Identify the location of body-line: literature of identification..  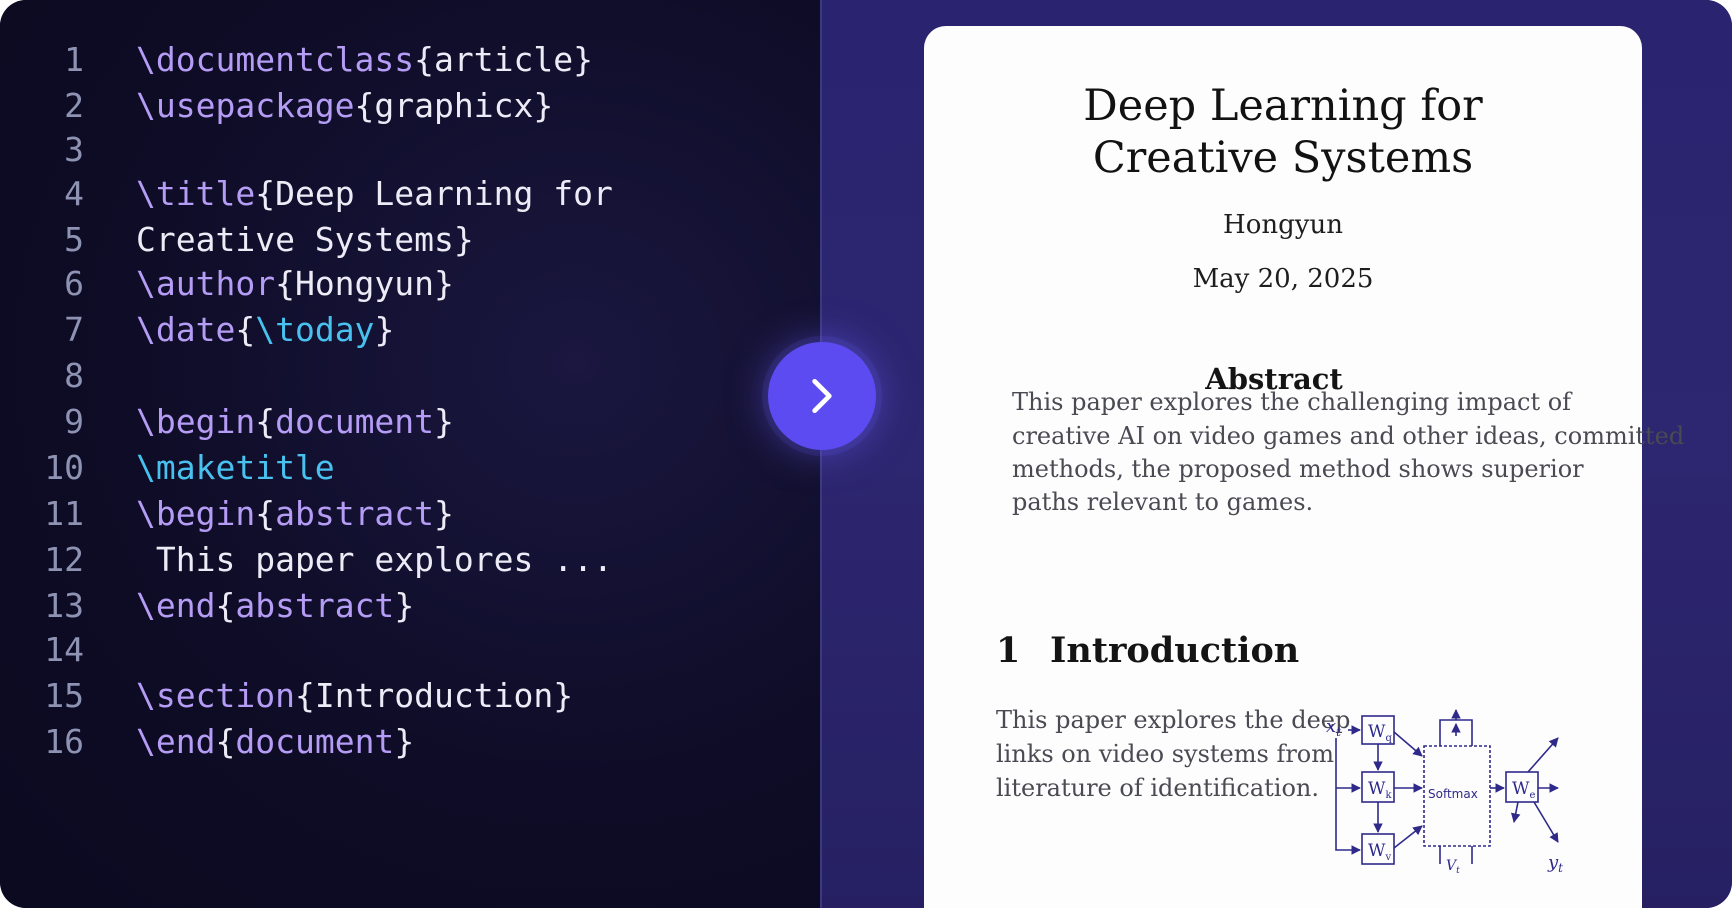
(1157, 788).